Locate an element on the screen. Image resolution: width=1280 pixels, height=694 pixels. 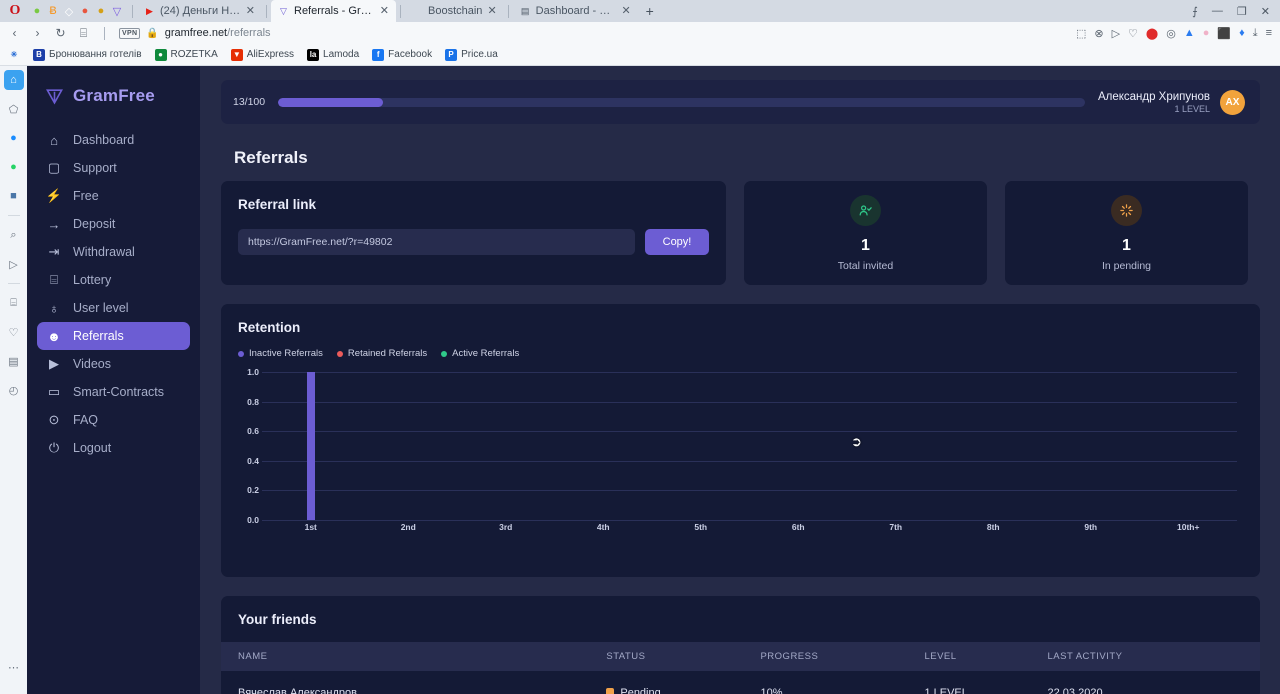
sidebar-item-referrals: ☻ Referrals is located at coordinates (113, 336).